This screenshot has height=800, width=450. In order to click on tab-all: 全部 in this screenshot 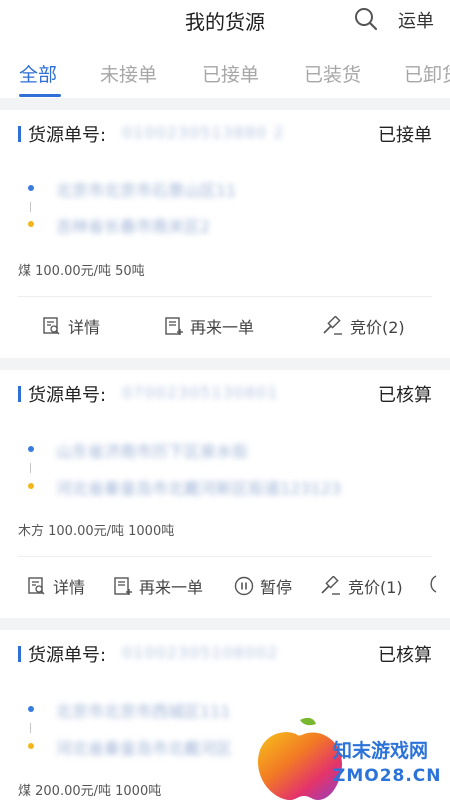, I will do `click(38, 73)`.